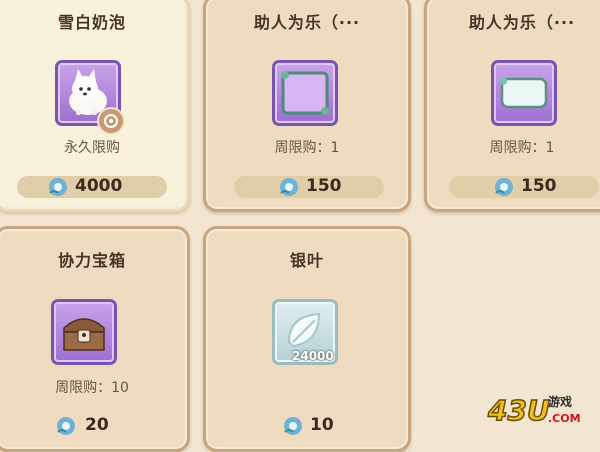 This screenshot has height=452, width=600. I want to click on site-logo: 43U 游戏 .COM, so click(539, 409).